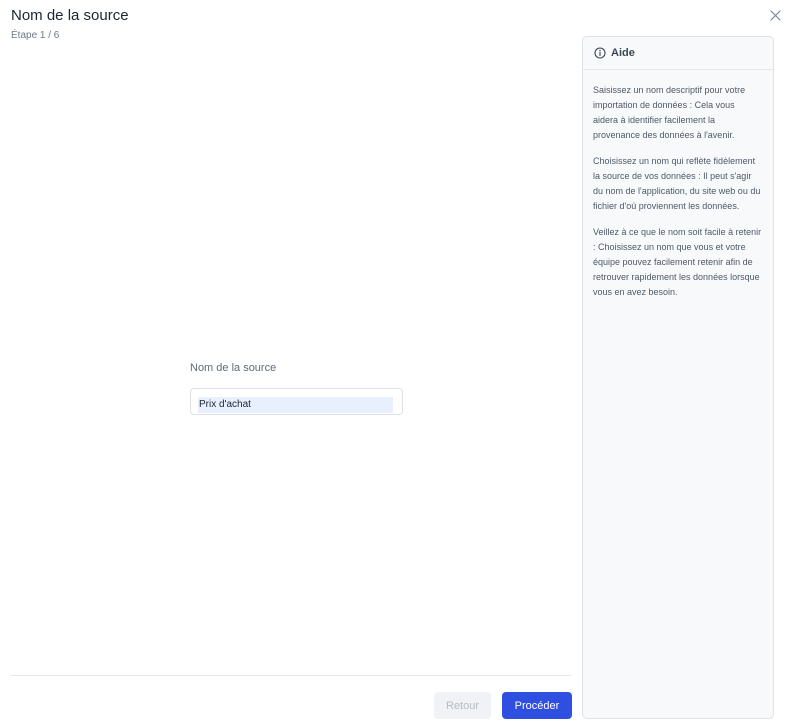 The height and width of the screenshot is (724, 789). Describe the element at coordinates (291, 675) in the screenshot. I see `footer-divider` at that location.